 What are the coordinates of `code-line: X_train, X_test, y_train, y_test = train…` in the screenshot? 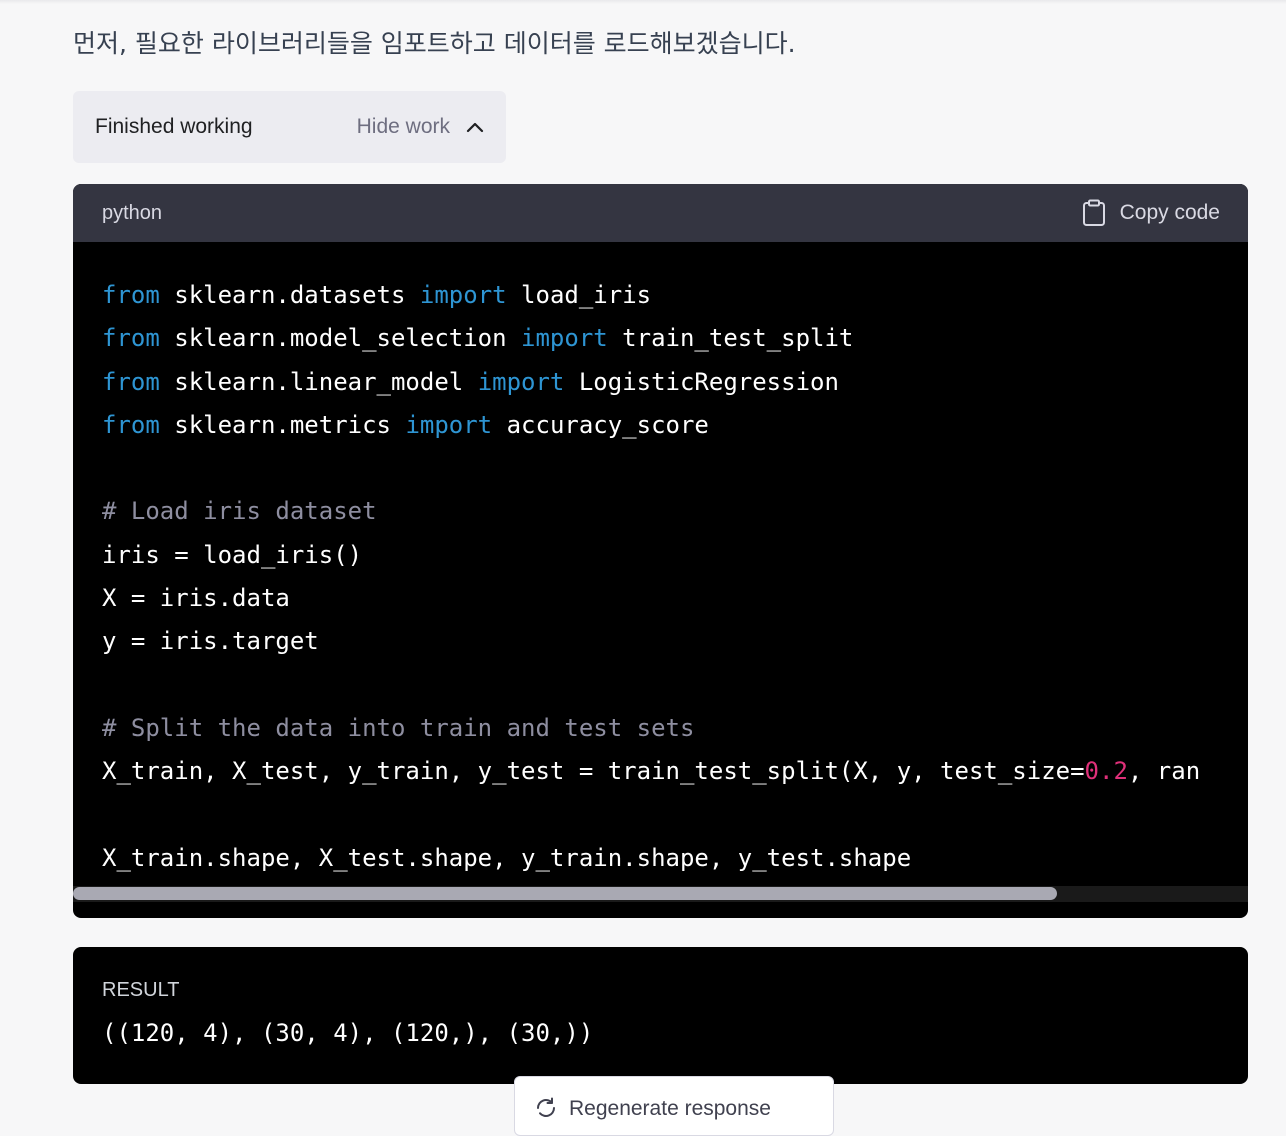 It's located at (651, 771).